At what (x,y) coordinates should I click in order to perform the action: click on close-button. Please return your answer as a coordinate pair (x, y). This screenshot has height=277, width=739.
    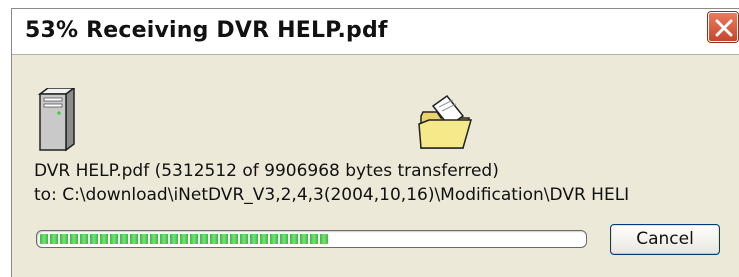
    Looking at the image, I should click on (723, 27).